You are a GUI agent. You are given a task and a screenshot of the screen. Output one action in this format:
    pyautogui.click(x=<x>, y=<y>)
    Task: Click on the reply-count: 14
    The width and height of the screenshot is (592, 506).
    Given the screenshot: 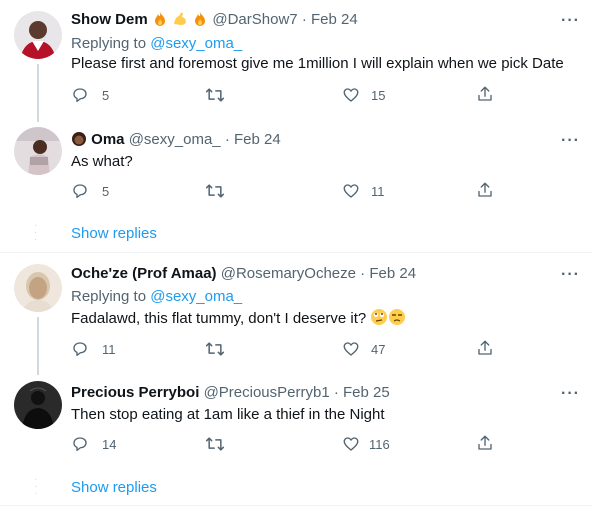 What is the action you would take?
    pyautogui.click(x=109, y=444)
    